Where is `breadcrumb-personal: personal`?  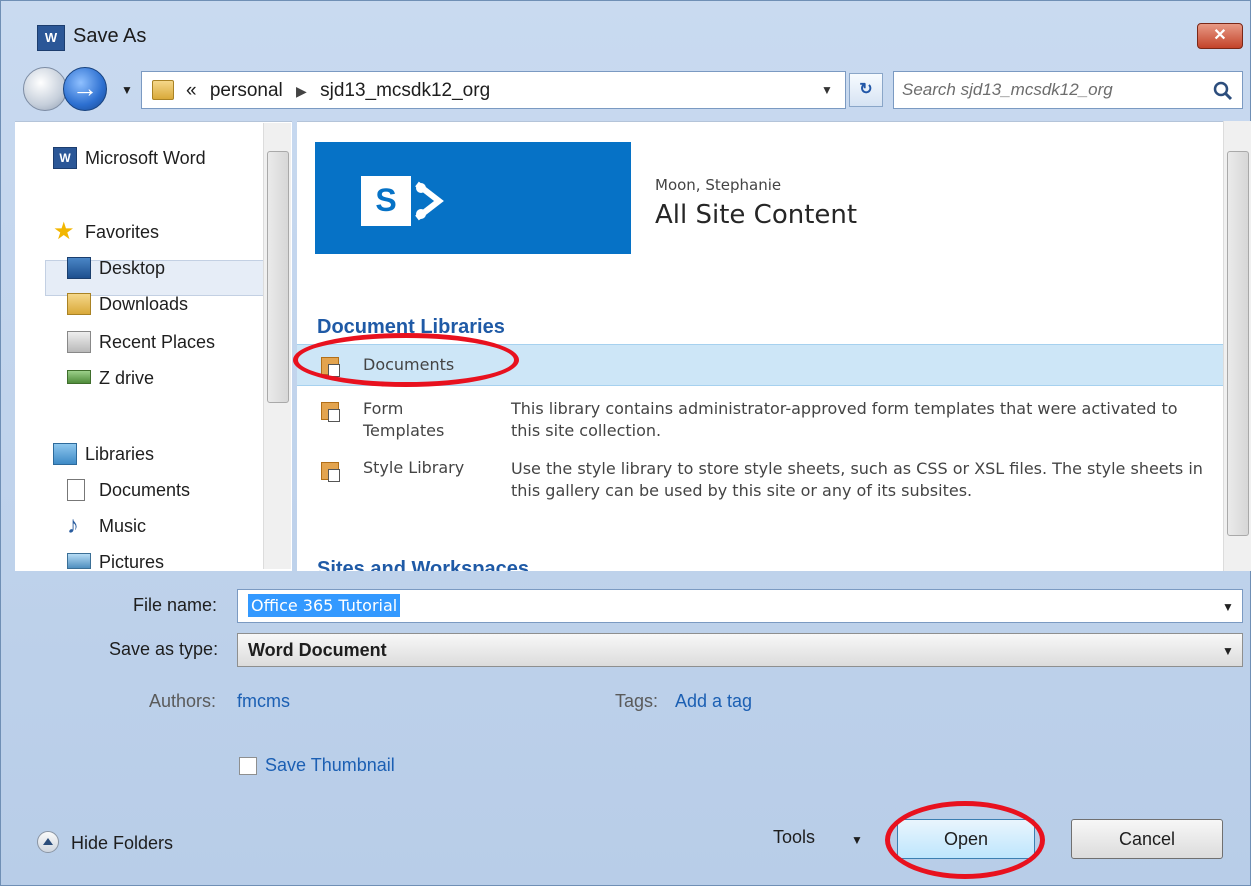 breadcrumb-personal: personal is located at coordinates (246, 90).